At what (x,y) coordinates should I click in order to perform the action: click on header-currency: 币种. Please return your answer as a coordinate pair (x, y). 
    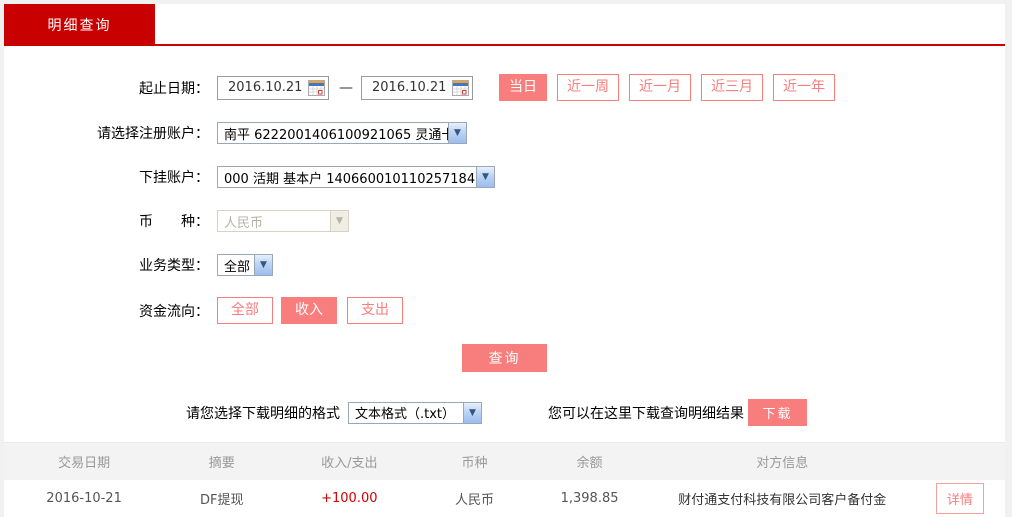
    Looking at the image, I should click on (474, 461).